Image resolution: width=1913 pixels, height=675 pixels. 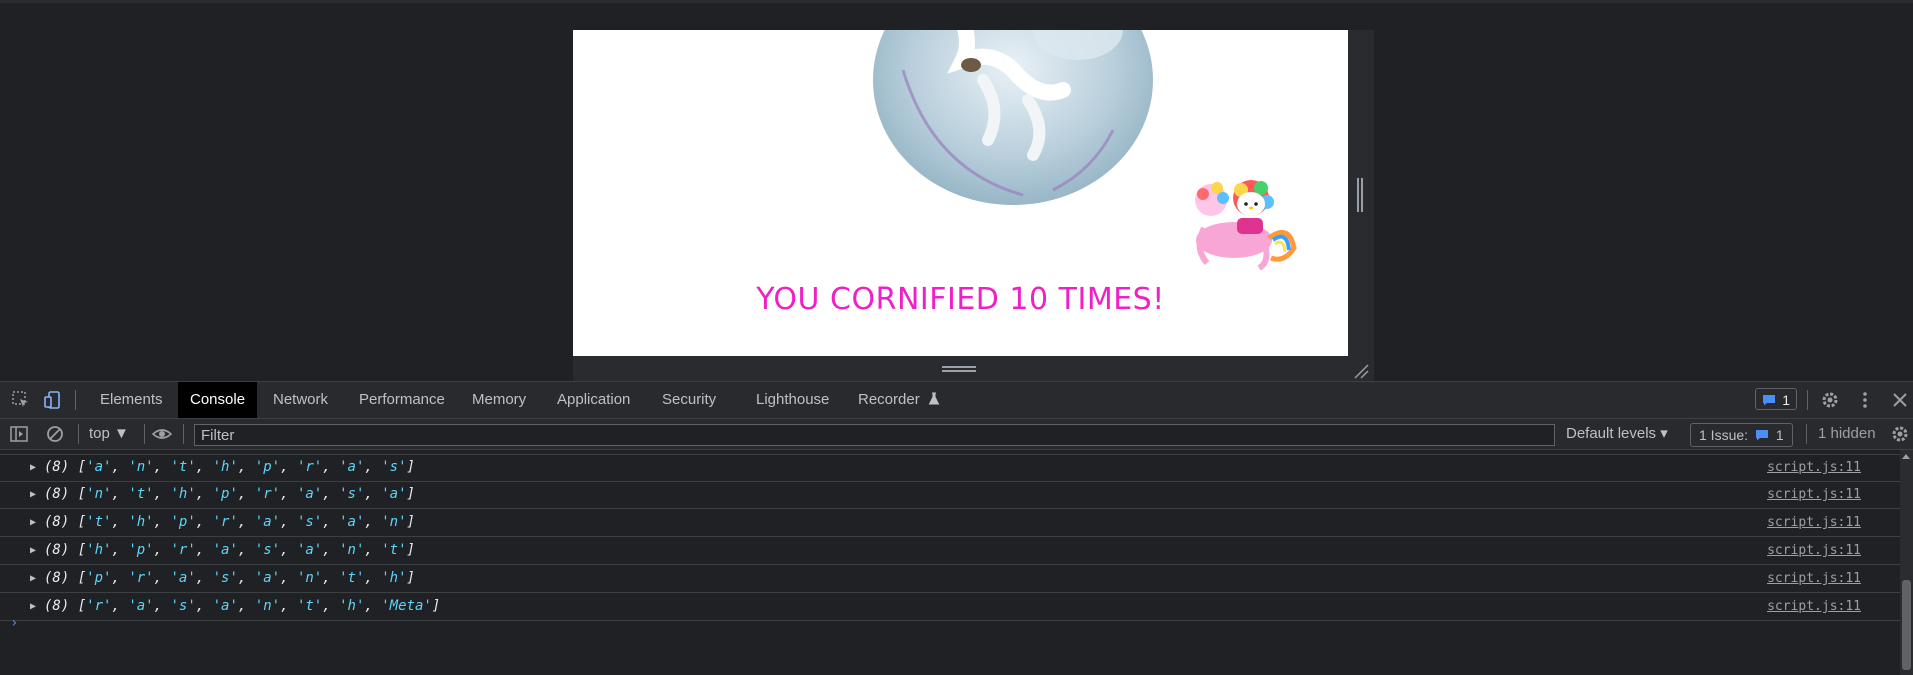 What do you see at coordinates (1830, 400) in the screenshot?
I see `gear-icon` at bounding box center [1830, 400].